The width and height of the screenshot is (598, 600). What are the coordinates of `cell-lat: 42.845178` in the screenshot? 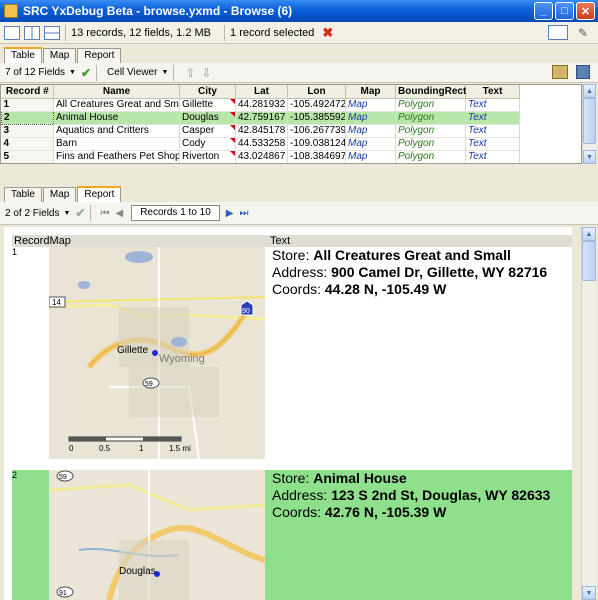 It's located at (261, 131).